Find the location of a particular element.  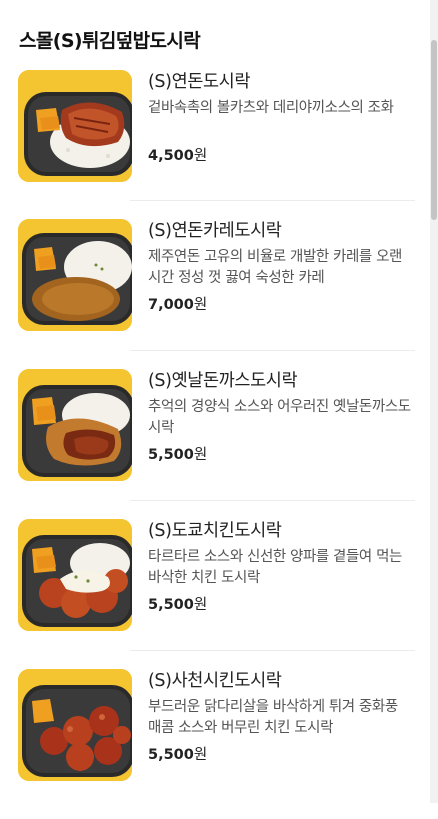

menu-item-description: 타르타르 소스와 신선한 양파를 곁들여 먹는 바삭한 치킨 도시락 is located at coordinates (275, 567).